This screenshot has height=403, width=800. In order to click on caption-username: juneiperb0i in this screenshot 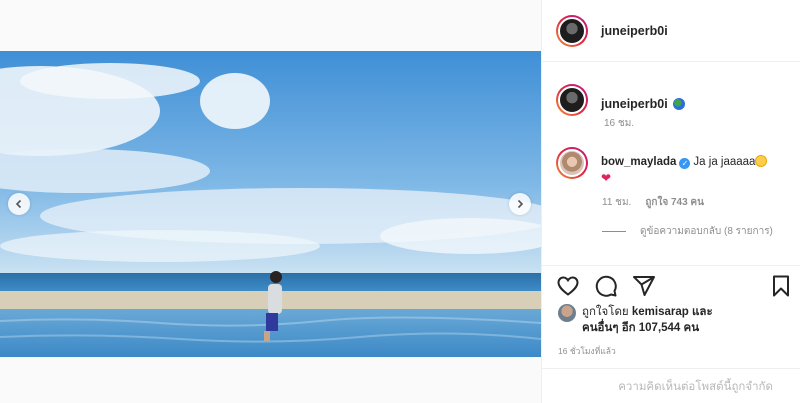, I will do `click(634, 104)`.